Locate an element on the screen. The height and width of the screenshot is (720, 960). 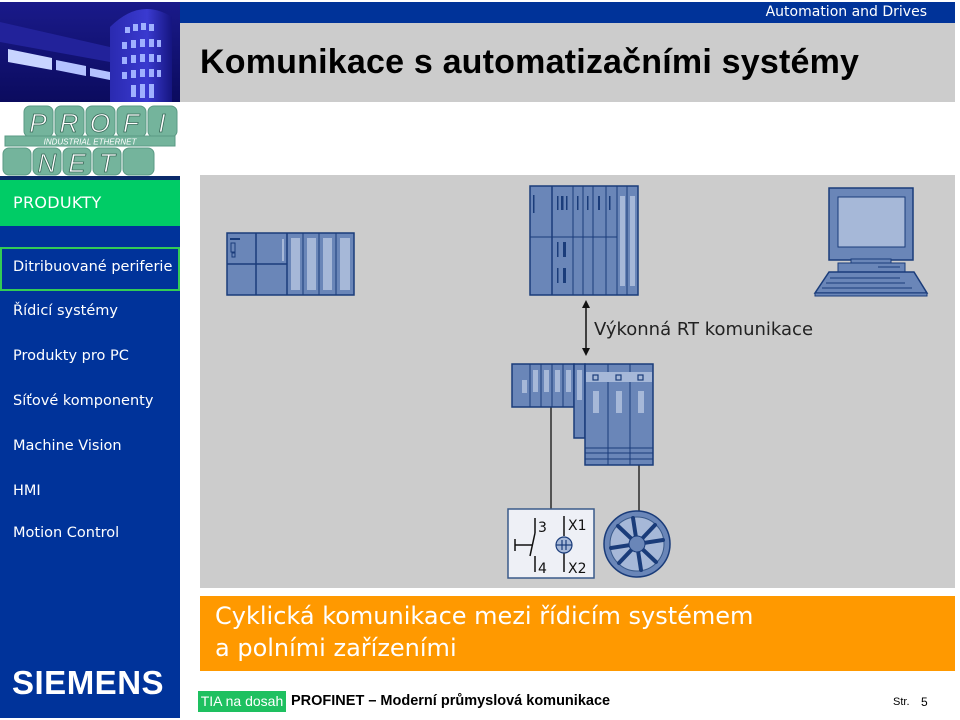
logo-letter: R is located at coordinates (69, 123).